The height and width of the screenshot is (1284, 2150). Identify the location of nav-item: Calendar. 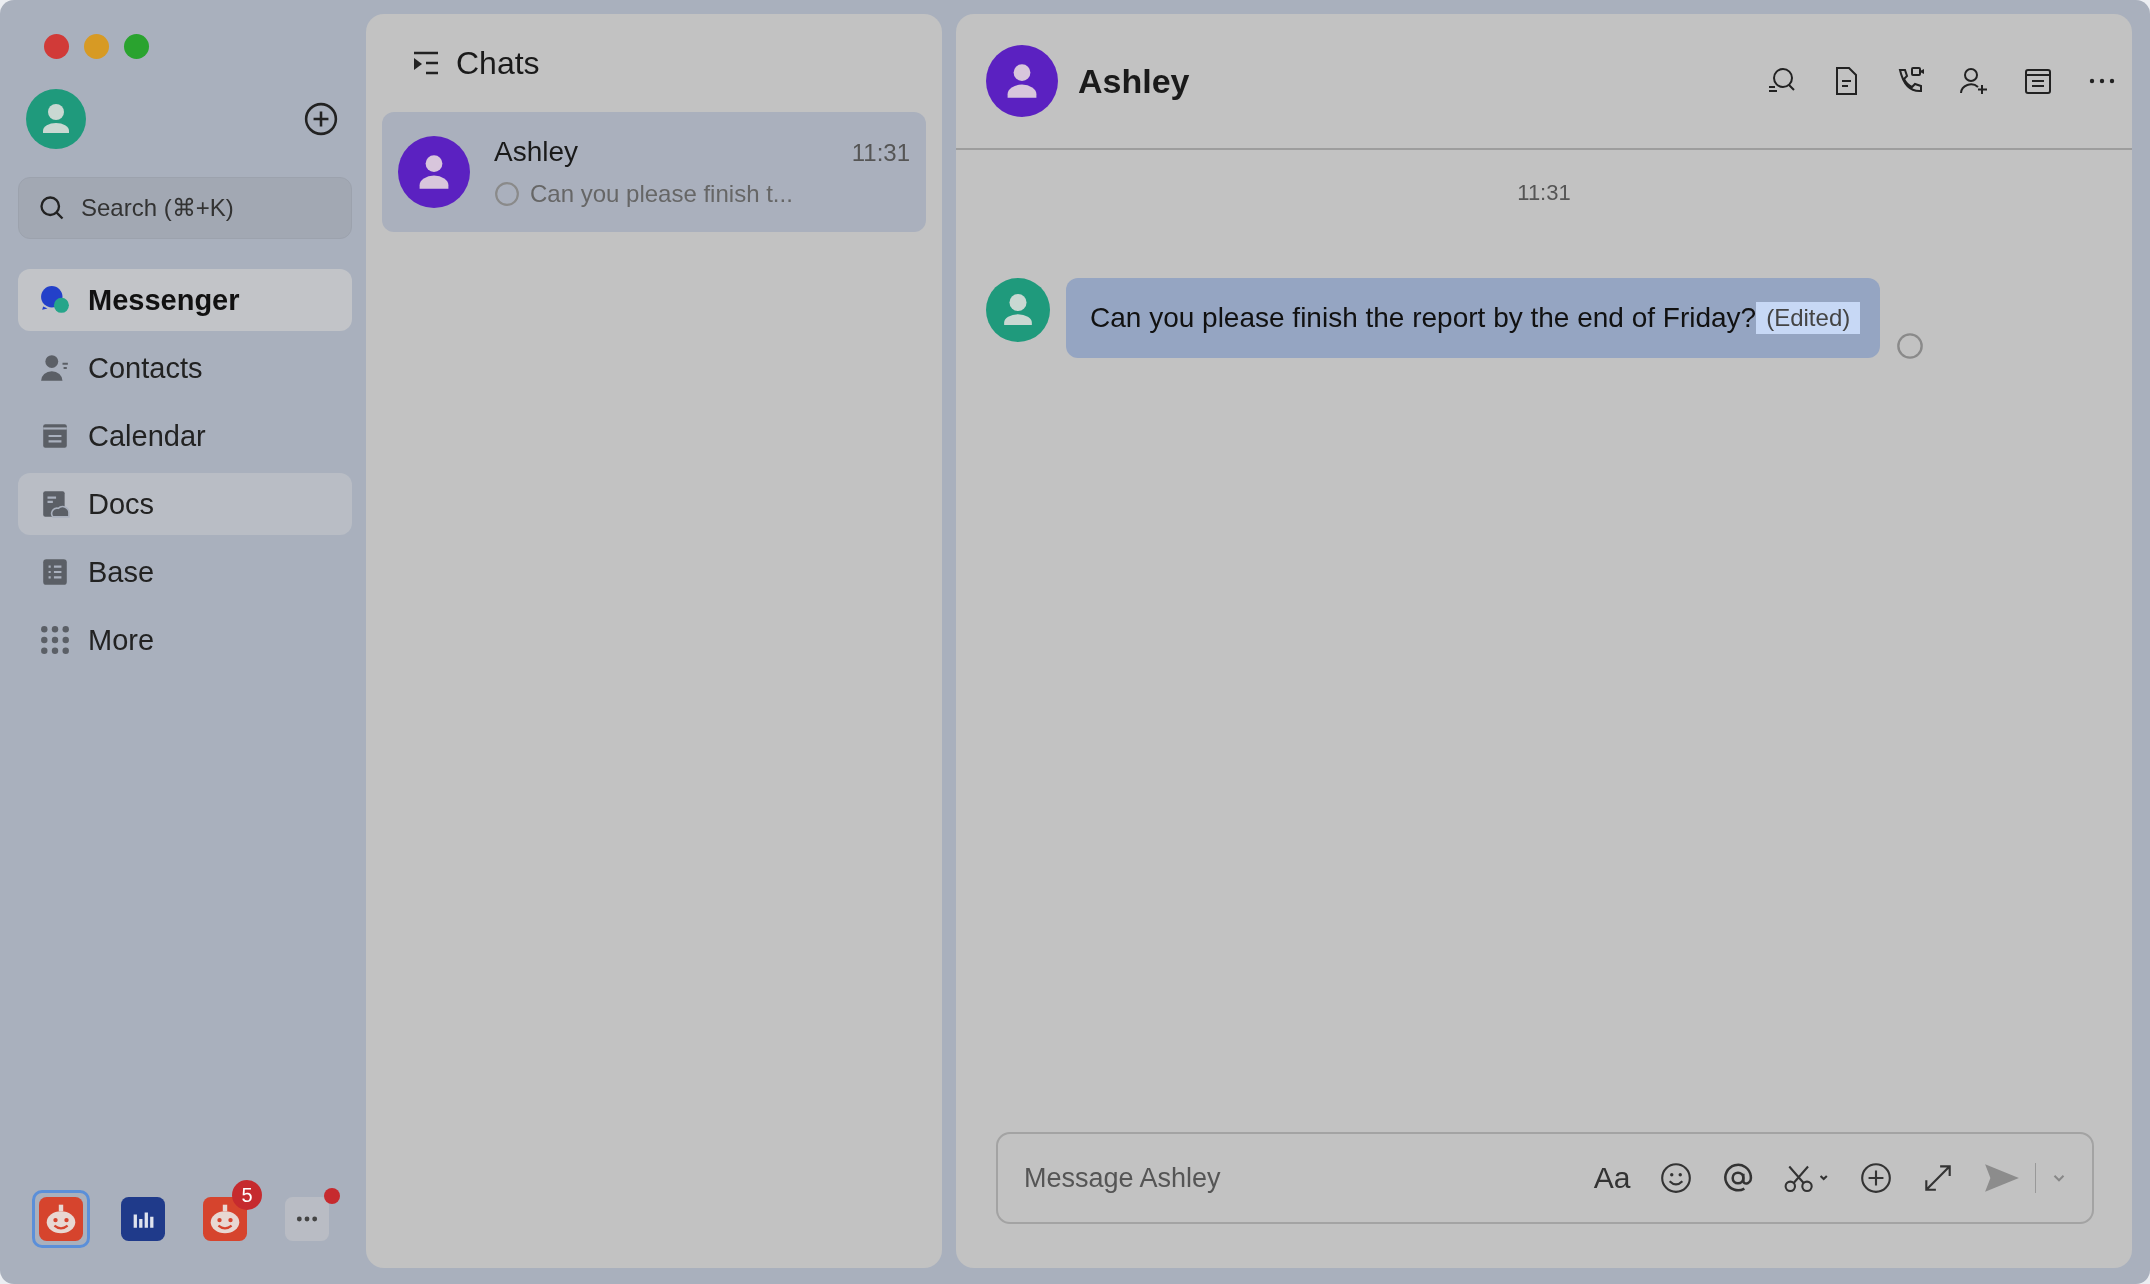
(185, 436).